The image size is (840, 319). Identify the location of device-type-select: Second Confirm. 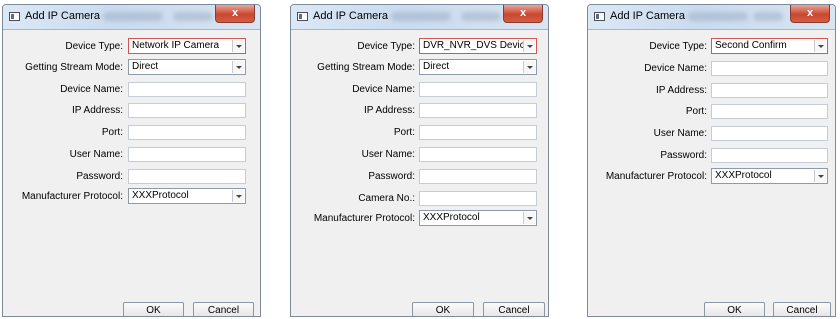
(769, 46).